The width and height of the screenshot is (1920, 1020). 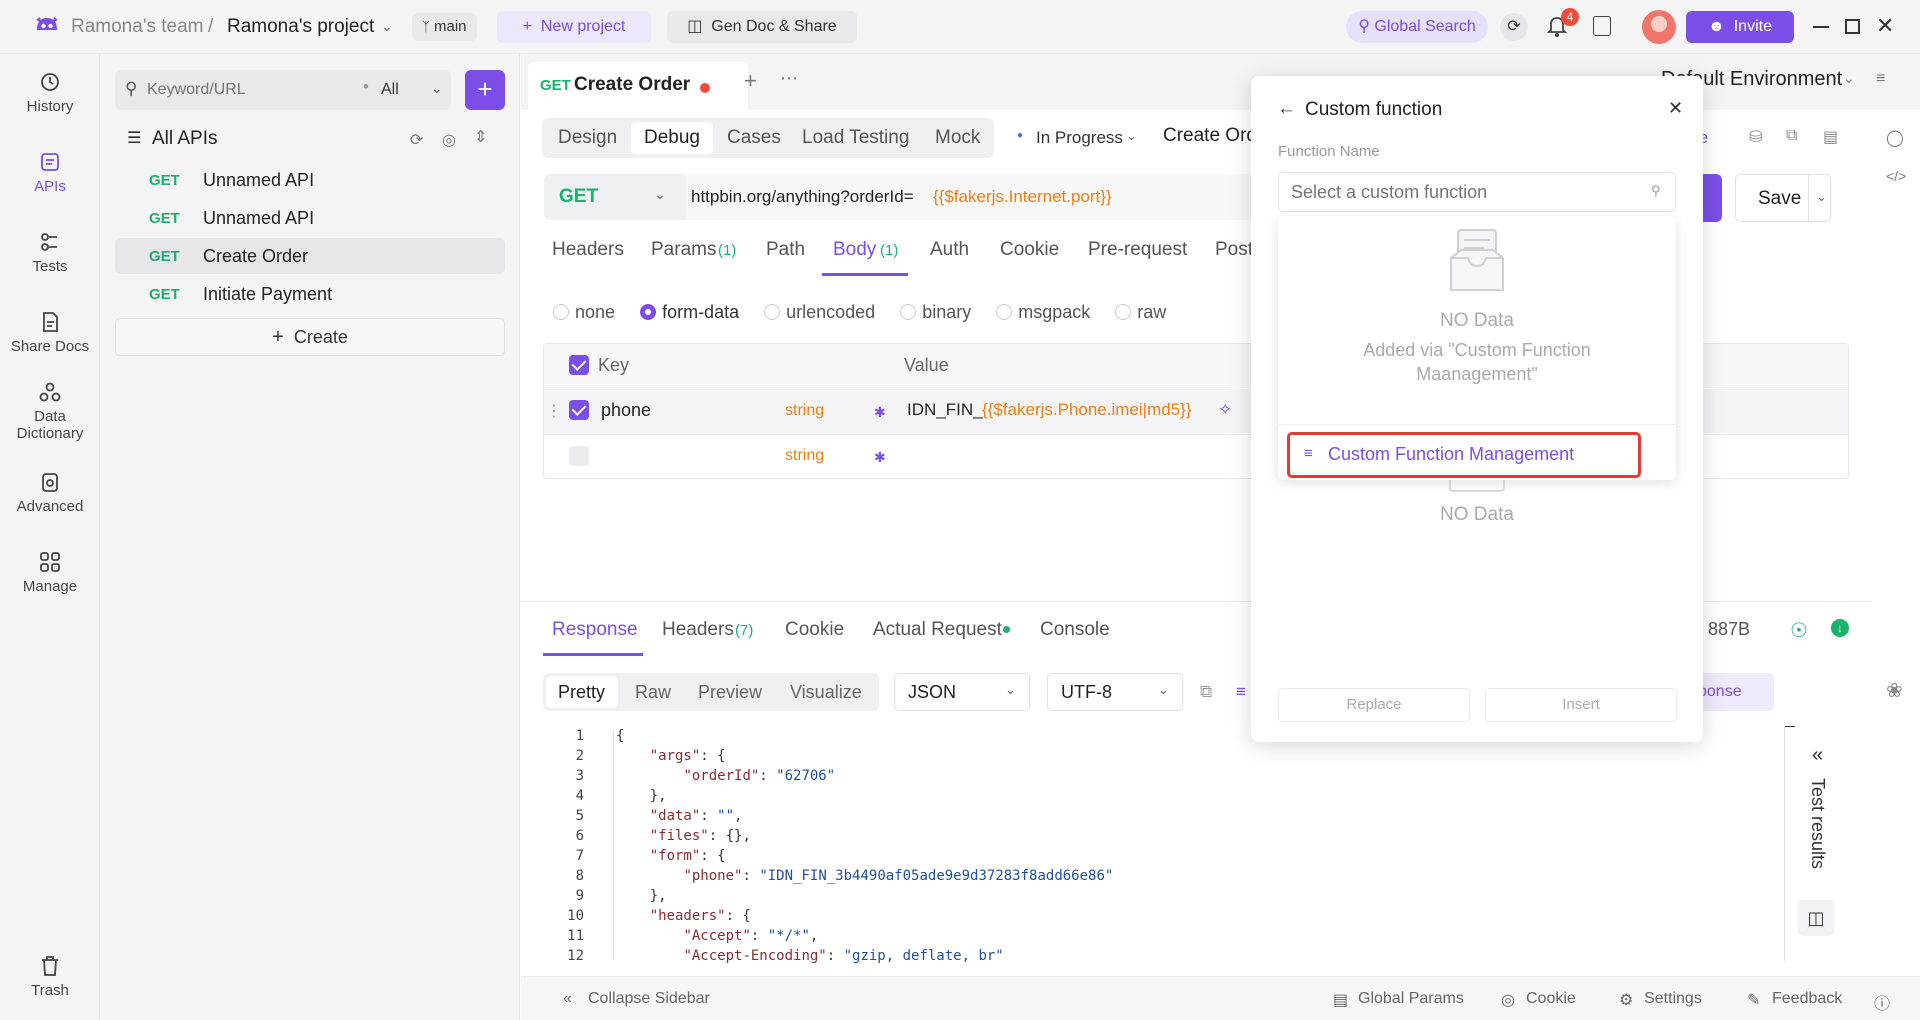 I want to click on refresh-icon: ⟳, so click(x=416, y=140).